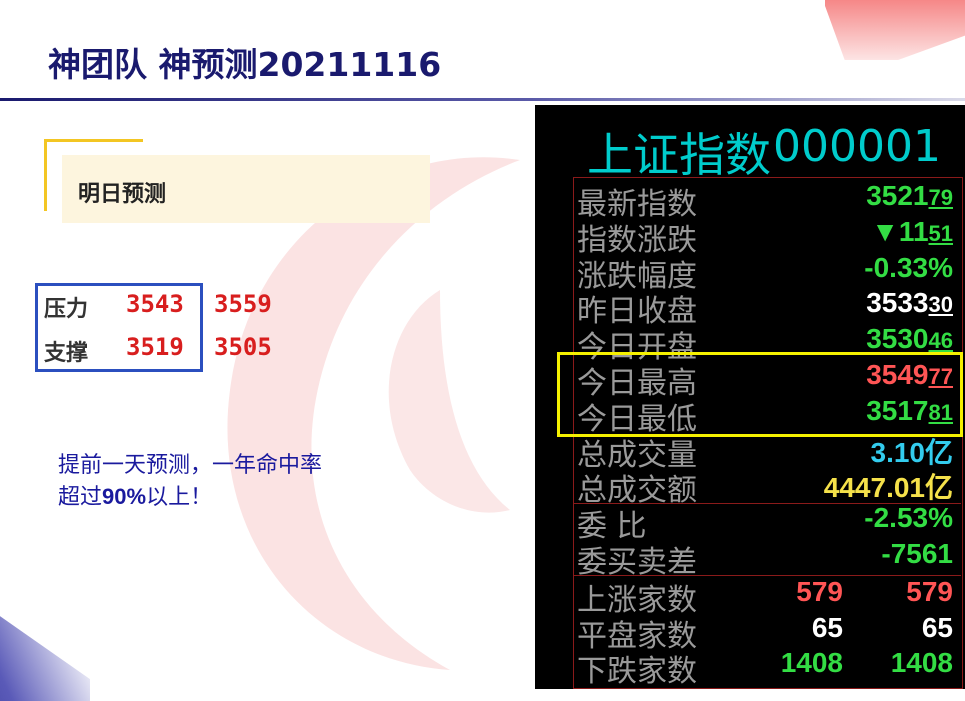  What do you see at coordinates (766, 486) in the screenshot?
I see `quote-row: 总成交额 4447.01亿` at bounding box center [766, 486].